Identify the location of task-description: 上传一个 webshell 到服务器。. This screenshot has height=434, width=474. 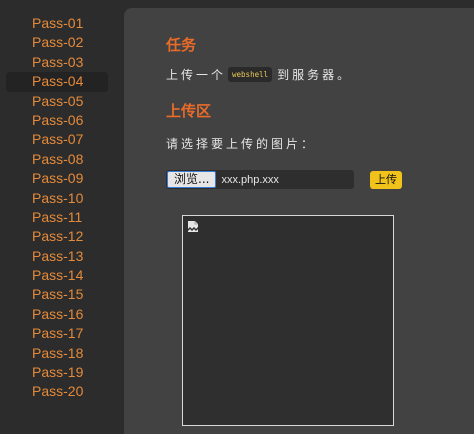
(259, 74).